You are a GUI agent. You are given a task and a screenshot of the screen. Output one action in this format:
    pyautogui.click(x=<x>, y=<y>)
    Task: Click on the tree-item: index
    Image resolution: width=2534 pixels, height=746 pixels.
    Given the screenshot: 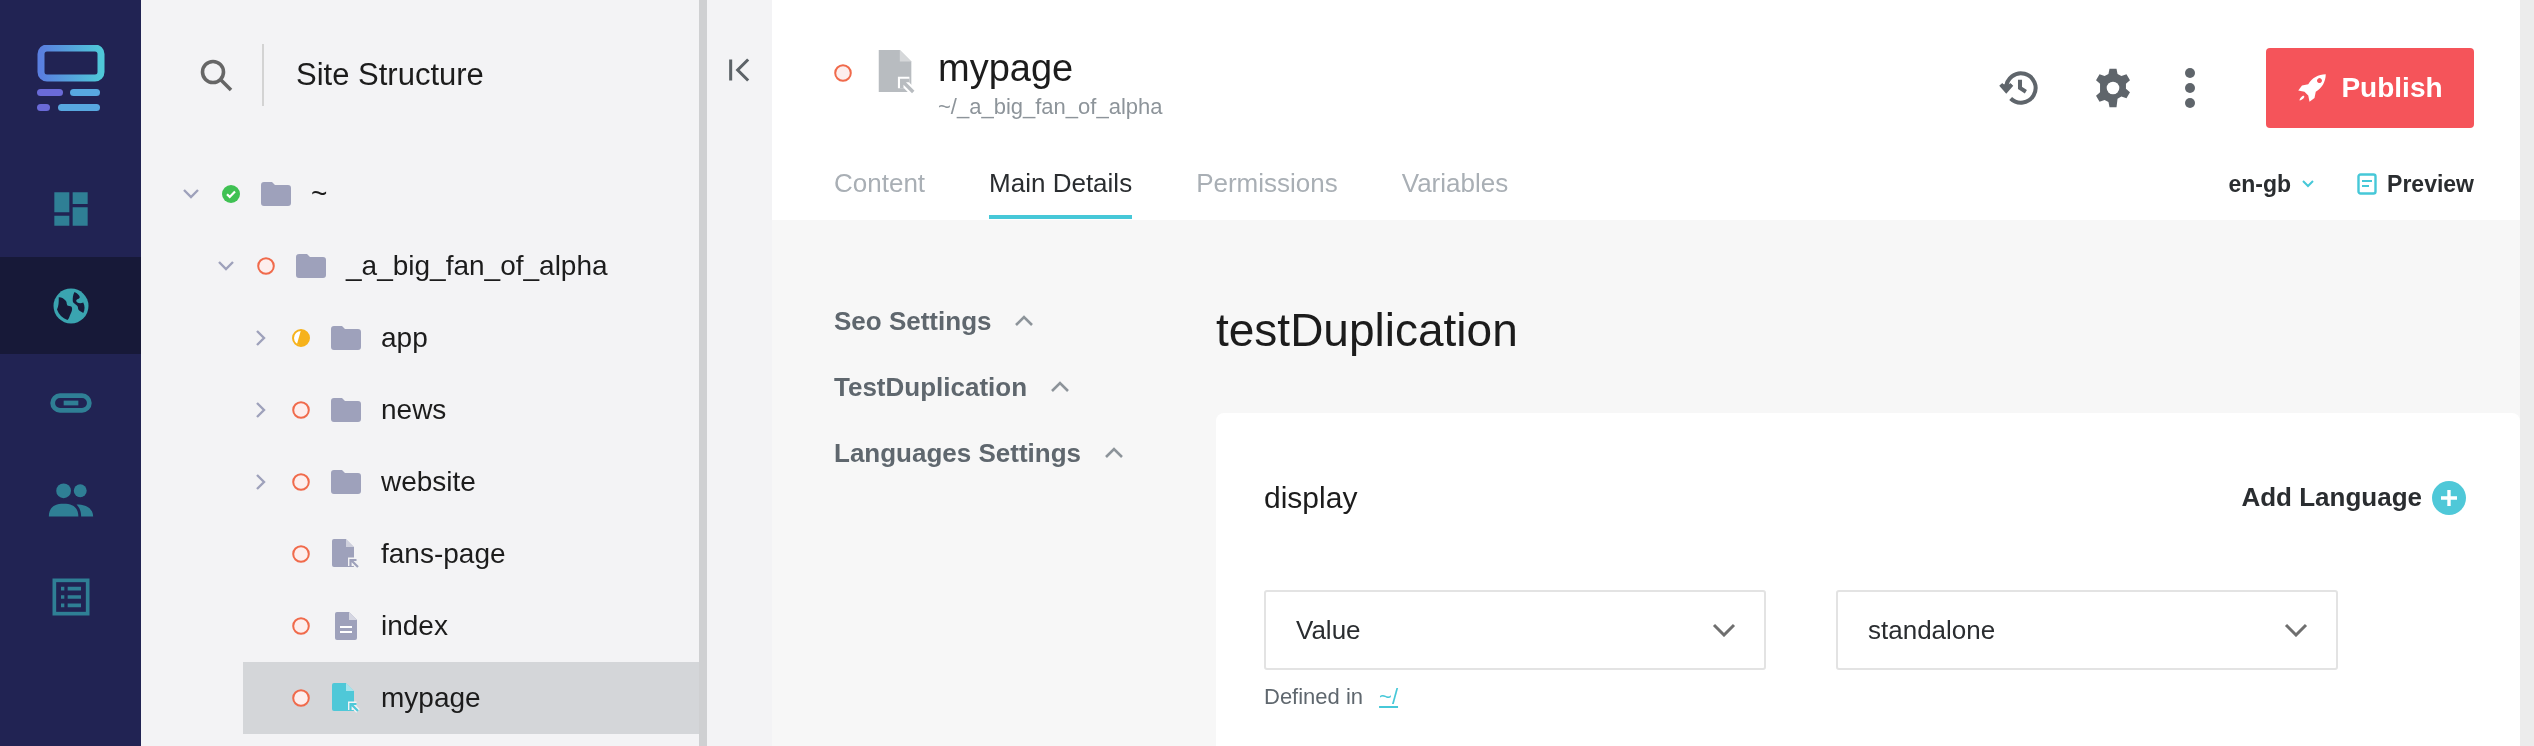 What is the action you would take?
    pyautogui.click(x=471, y=626)
    